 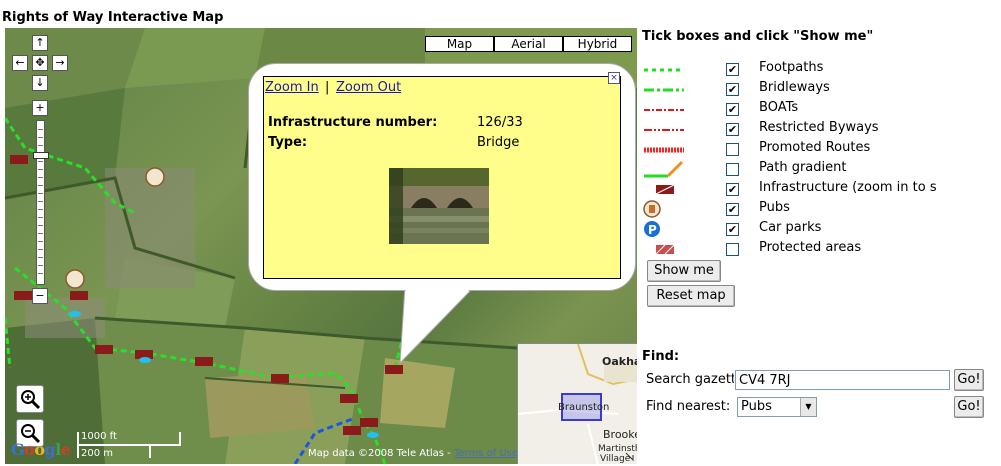 What do you see at coordinates (803, 167) in the screenshot?
I see `path-gradient-label: Path gradient` at bounding box center [803, 167].